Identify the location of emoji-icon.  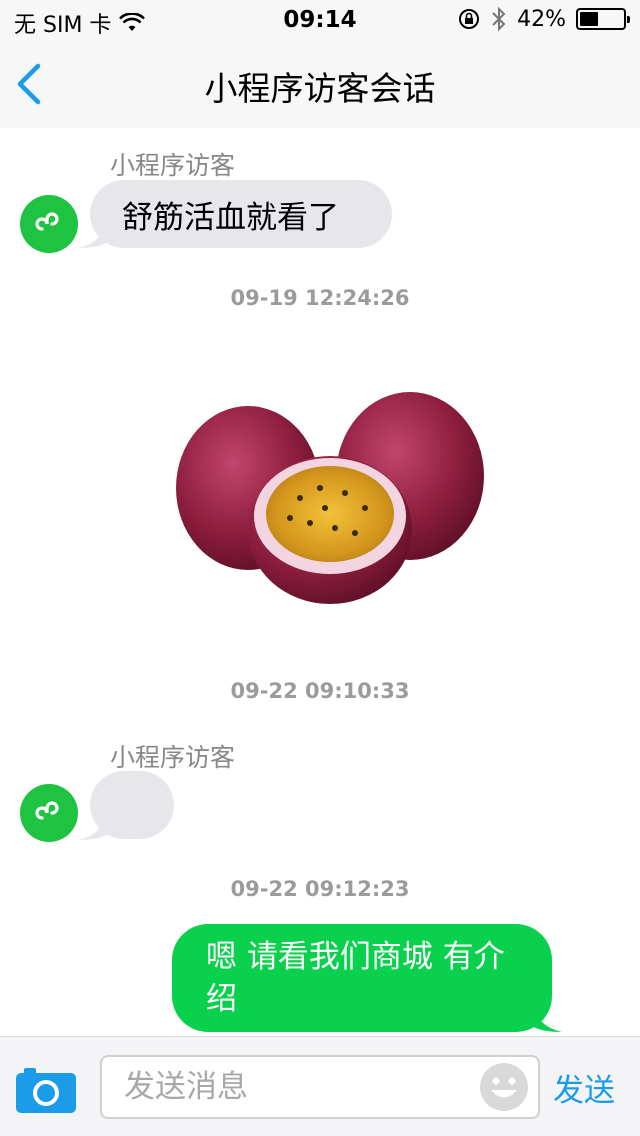
(504, 1087).